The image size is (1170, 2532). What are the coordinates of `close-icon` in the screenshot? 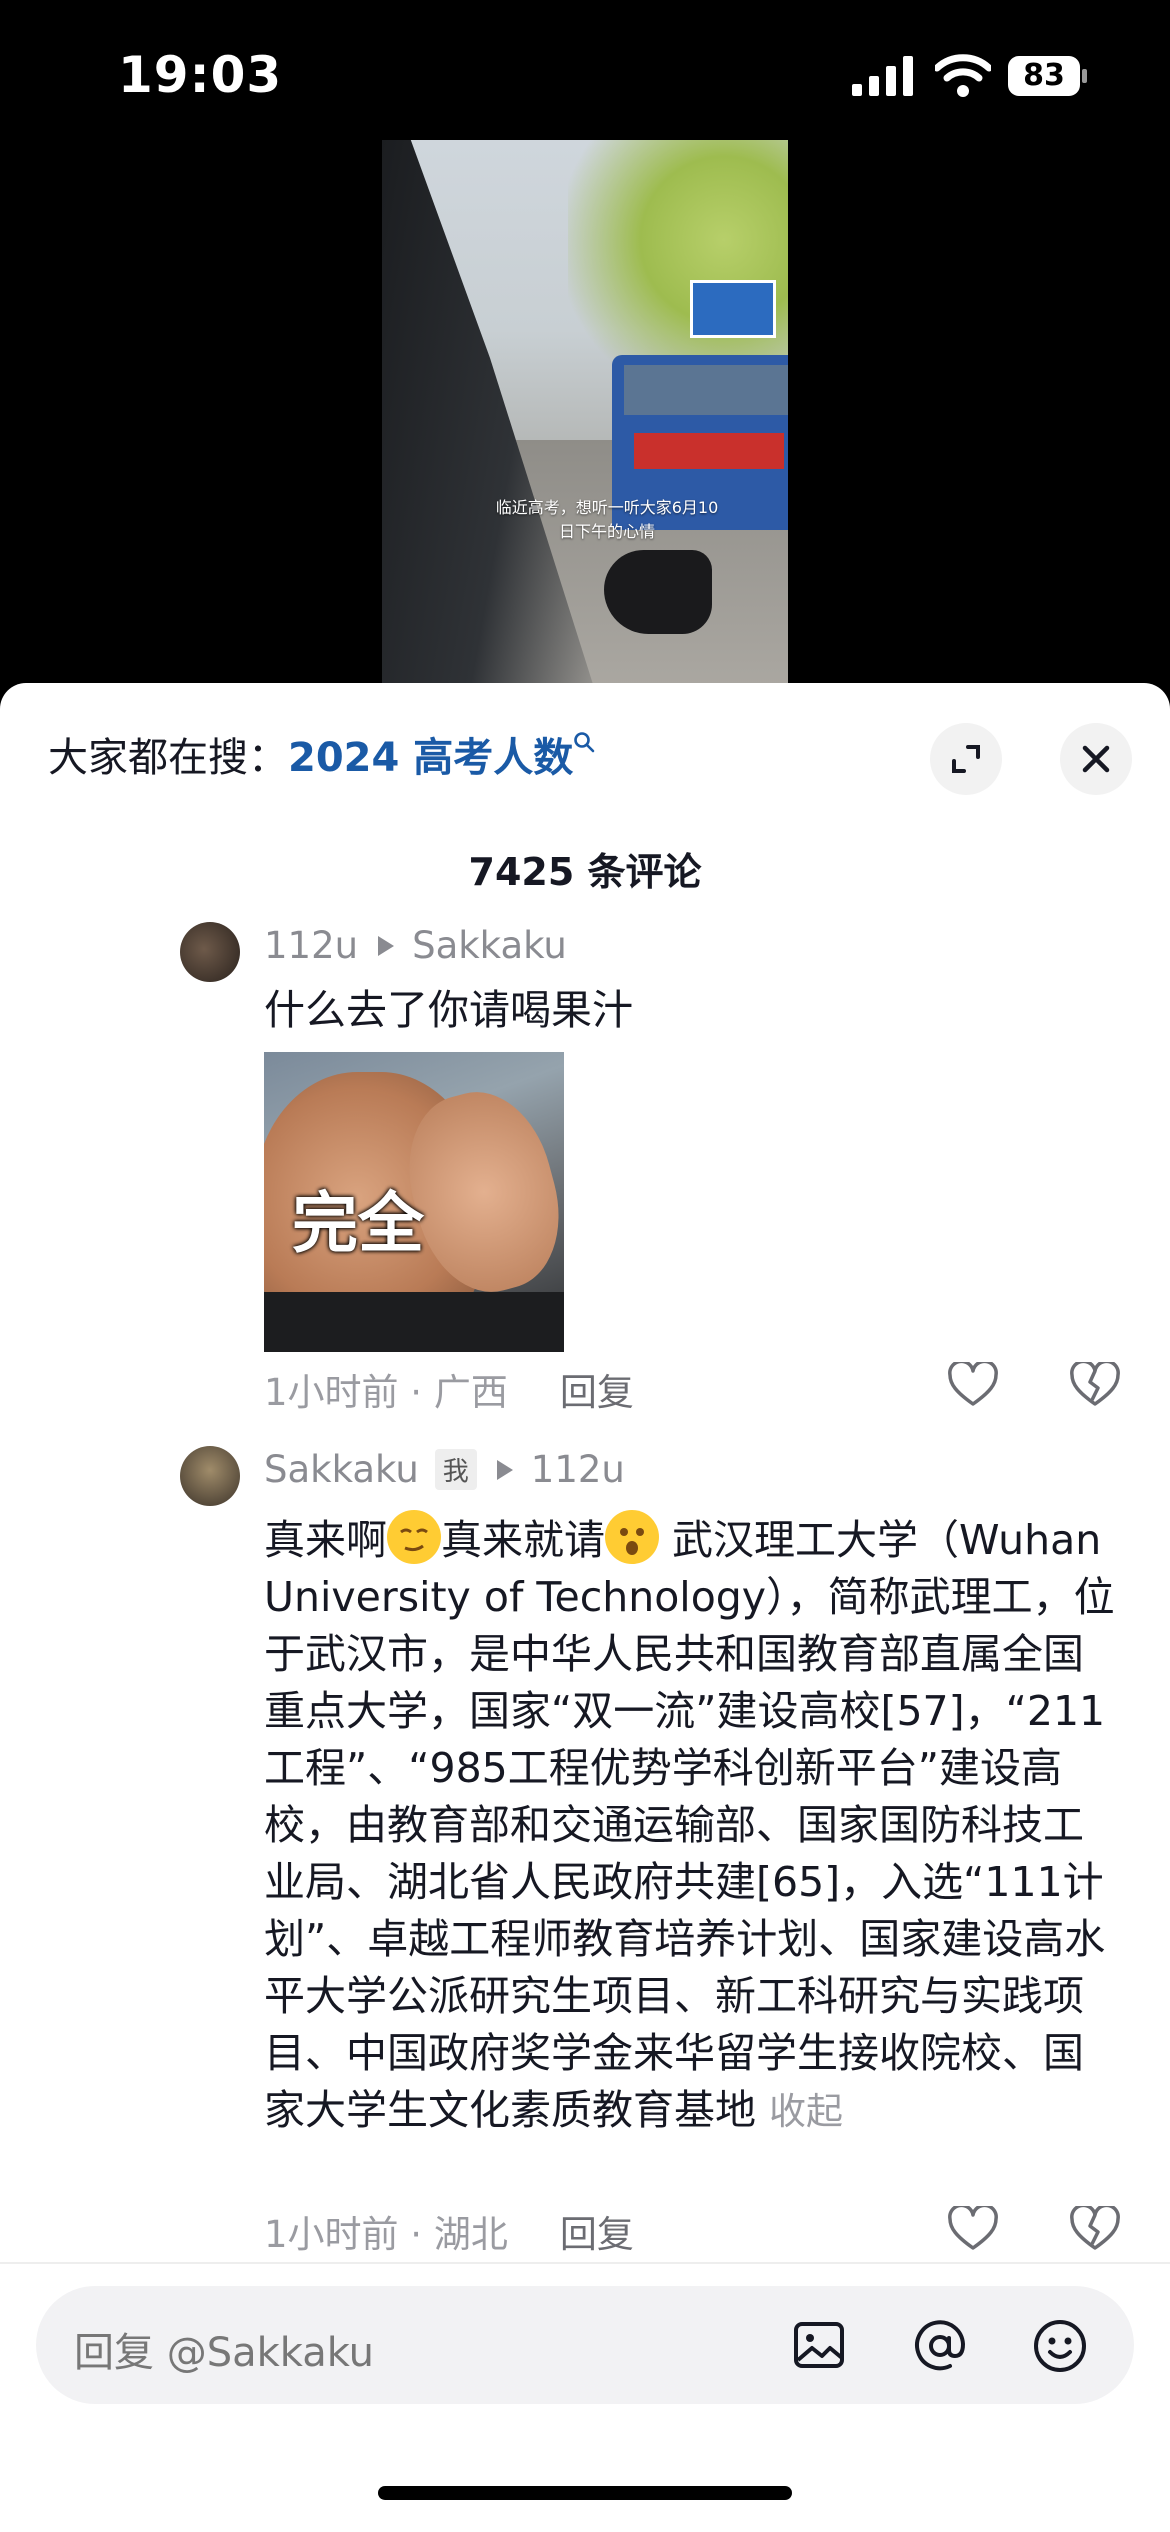 It's located at (1096, 759).